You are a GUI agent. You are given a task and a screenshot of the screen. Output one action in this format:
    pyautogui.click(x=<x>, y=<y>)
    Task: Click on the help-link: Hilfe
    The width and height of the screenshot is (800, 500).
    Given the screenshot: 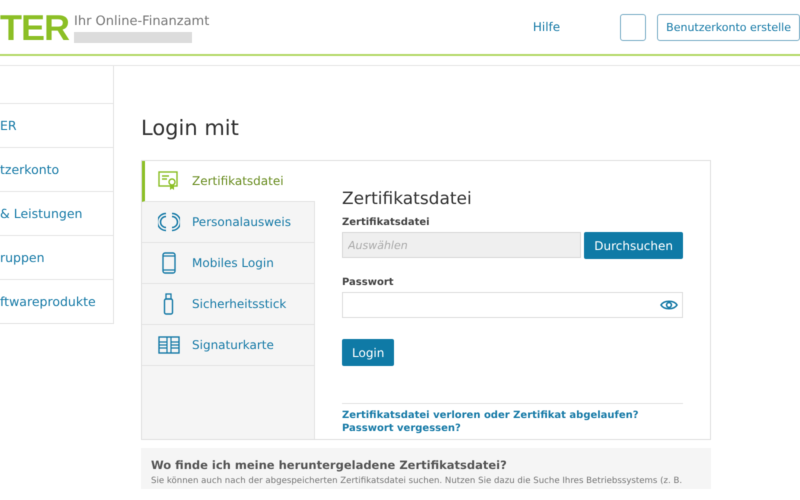 What is the action you would take?
    pyautogui.click(x=546, y=27)
    